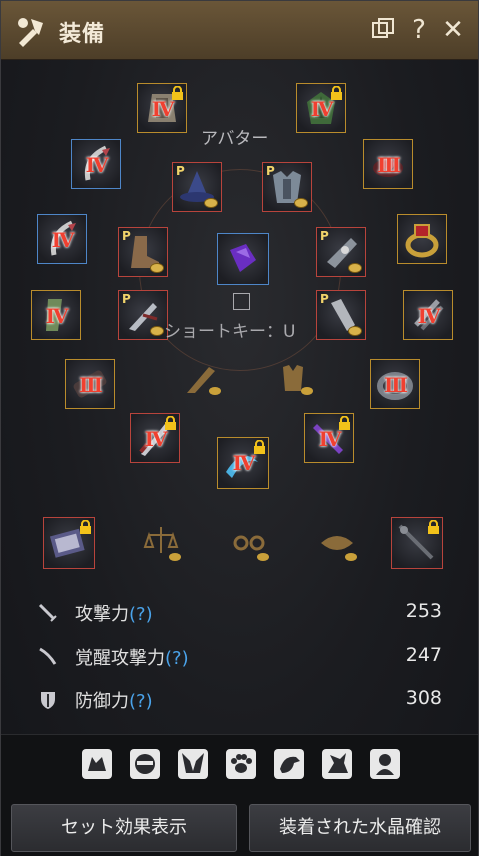  Describe the element at coordinates (417, 543) in the screenshot. I see `slot-fishing-rod` at that location.